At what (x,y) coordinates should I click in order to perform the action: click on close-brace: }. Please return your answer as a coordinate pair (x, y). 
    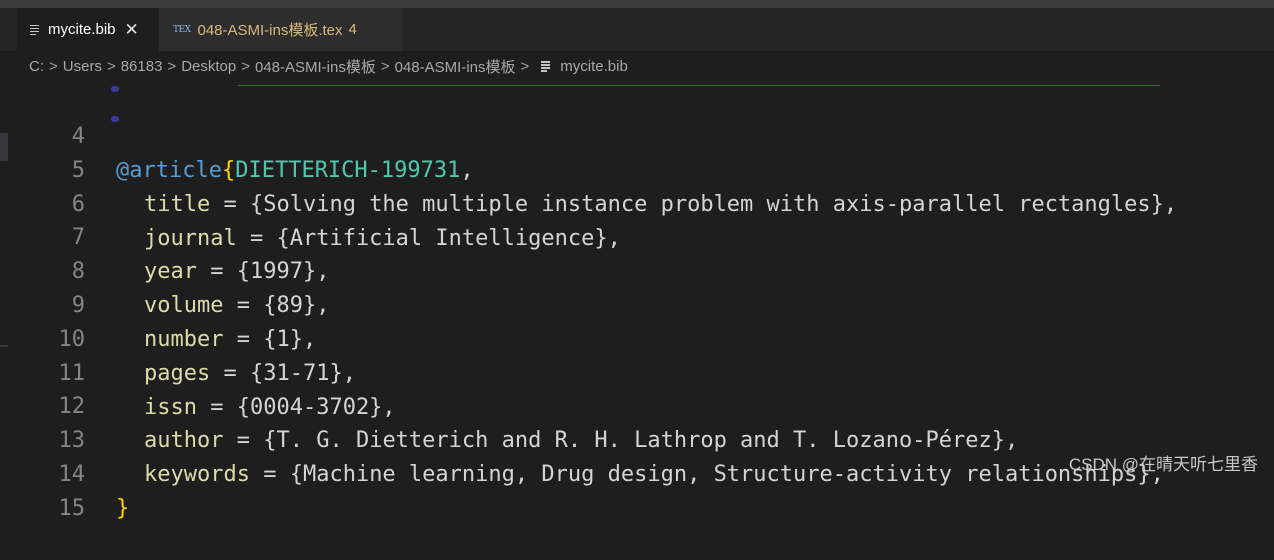
    Looking at the image, I should click on (123, 508).